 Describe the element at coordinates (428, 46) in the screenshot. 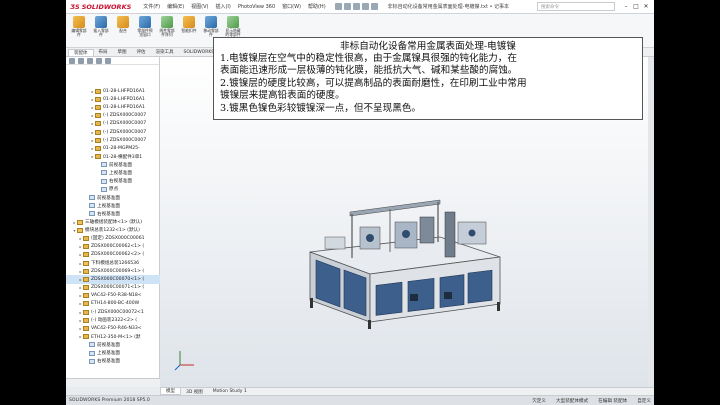

I see `note-title: 非标自动化设备常用金属表面处理-电镀镍` at that location.